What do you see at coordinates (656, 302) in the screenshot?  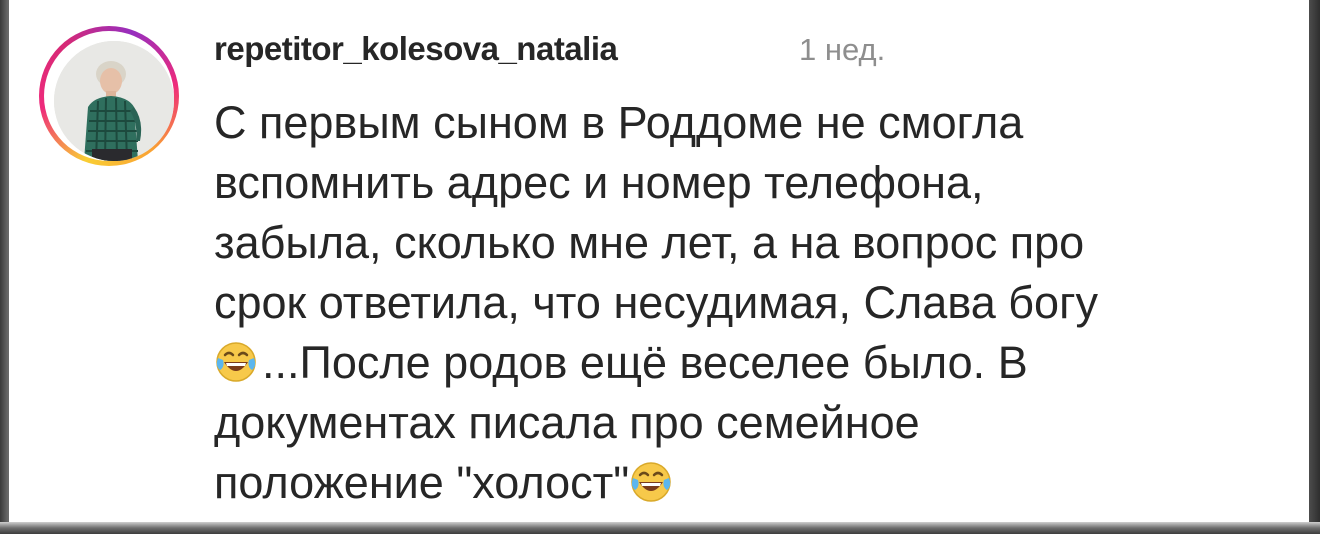 I see `comment-line-4: срок ответила, что несудимая, Слава богу` at bounding box center [656, 302].